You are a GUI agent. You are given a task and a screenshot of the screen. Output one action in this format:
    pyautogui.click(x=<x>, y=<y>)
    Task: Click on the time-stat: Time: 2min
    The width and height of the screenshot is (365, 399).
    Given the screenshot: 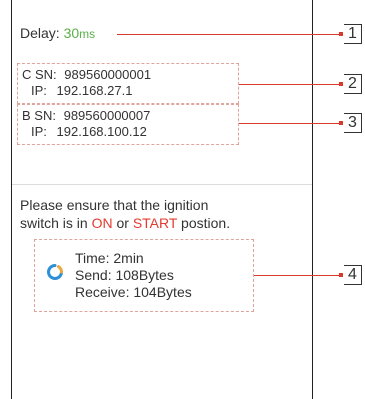 What is the action you would take?
    pyautogui.click(x=109, y=258)
    